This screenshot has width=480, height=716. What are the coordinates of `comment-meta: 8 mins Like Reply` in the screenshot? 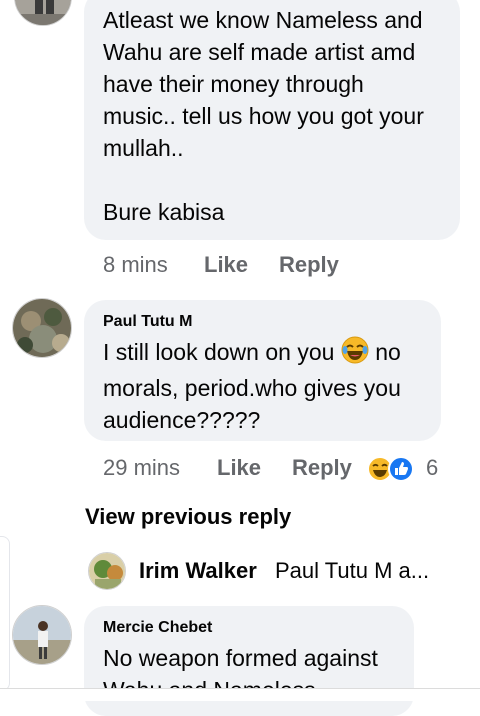 It's located at (253, 265).